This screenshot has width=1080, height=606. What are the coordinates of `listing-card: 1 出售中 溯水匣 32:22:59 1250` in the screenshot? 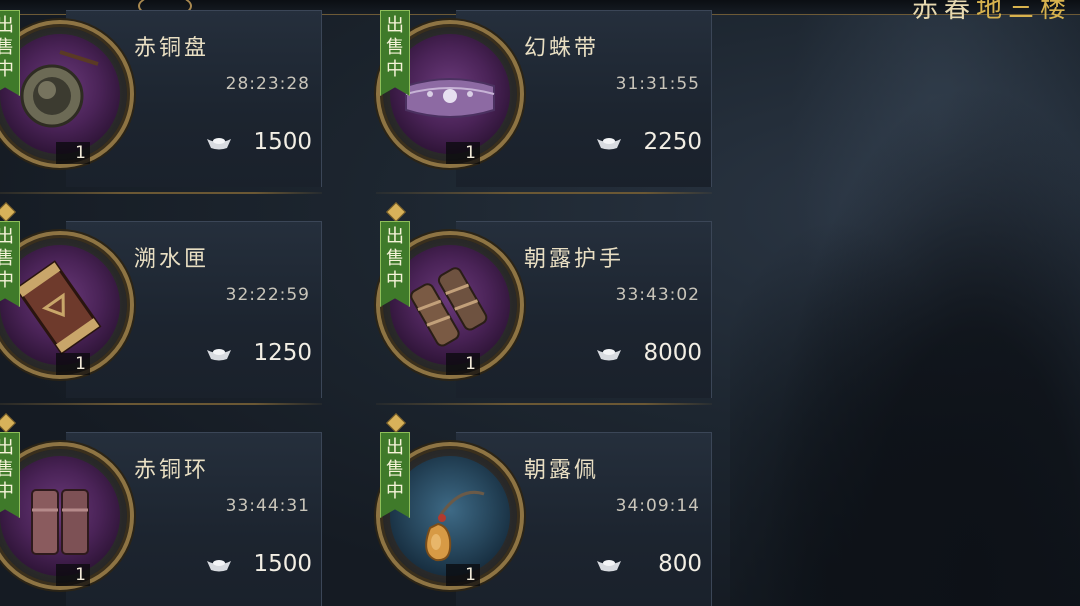 It's located at (188, 310).